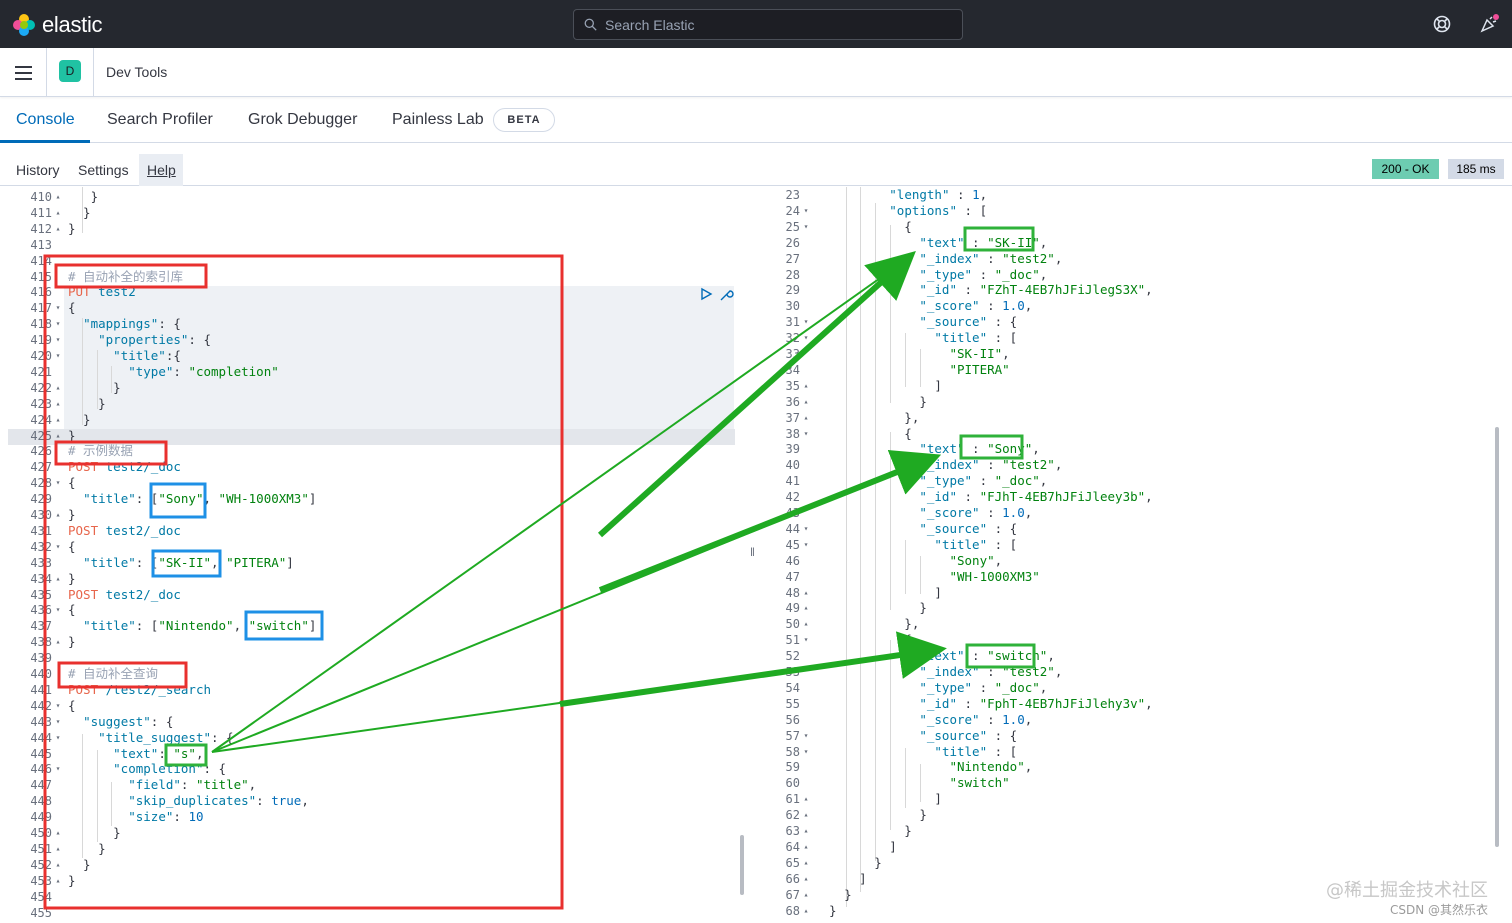  Describe the element at coordinates (983, 481) in the screenshot. I see `code-text: "_type" : "_doc",` at that location.